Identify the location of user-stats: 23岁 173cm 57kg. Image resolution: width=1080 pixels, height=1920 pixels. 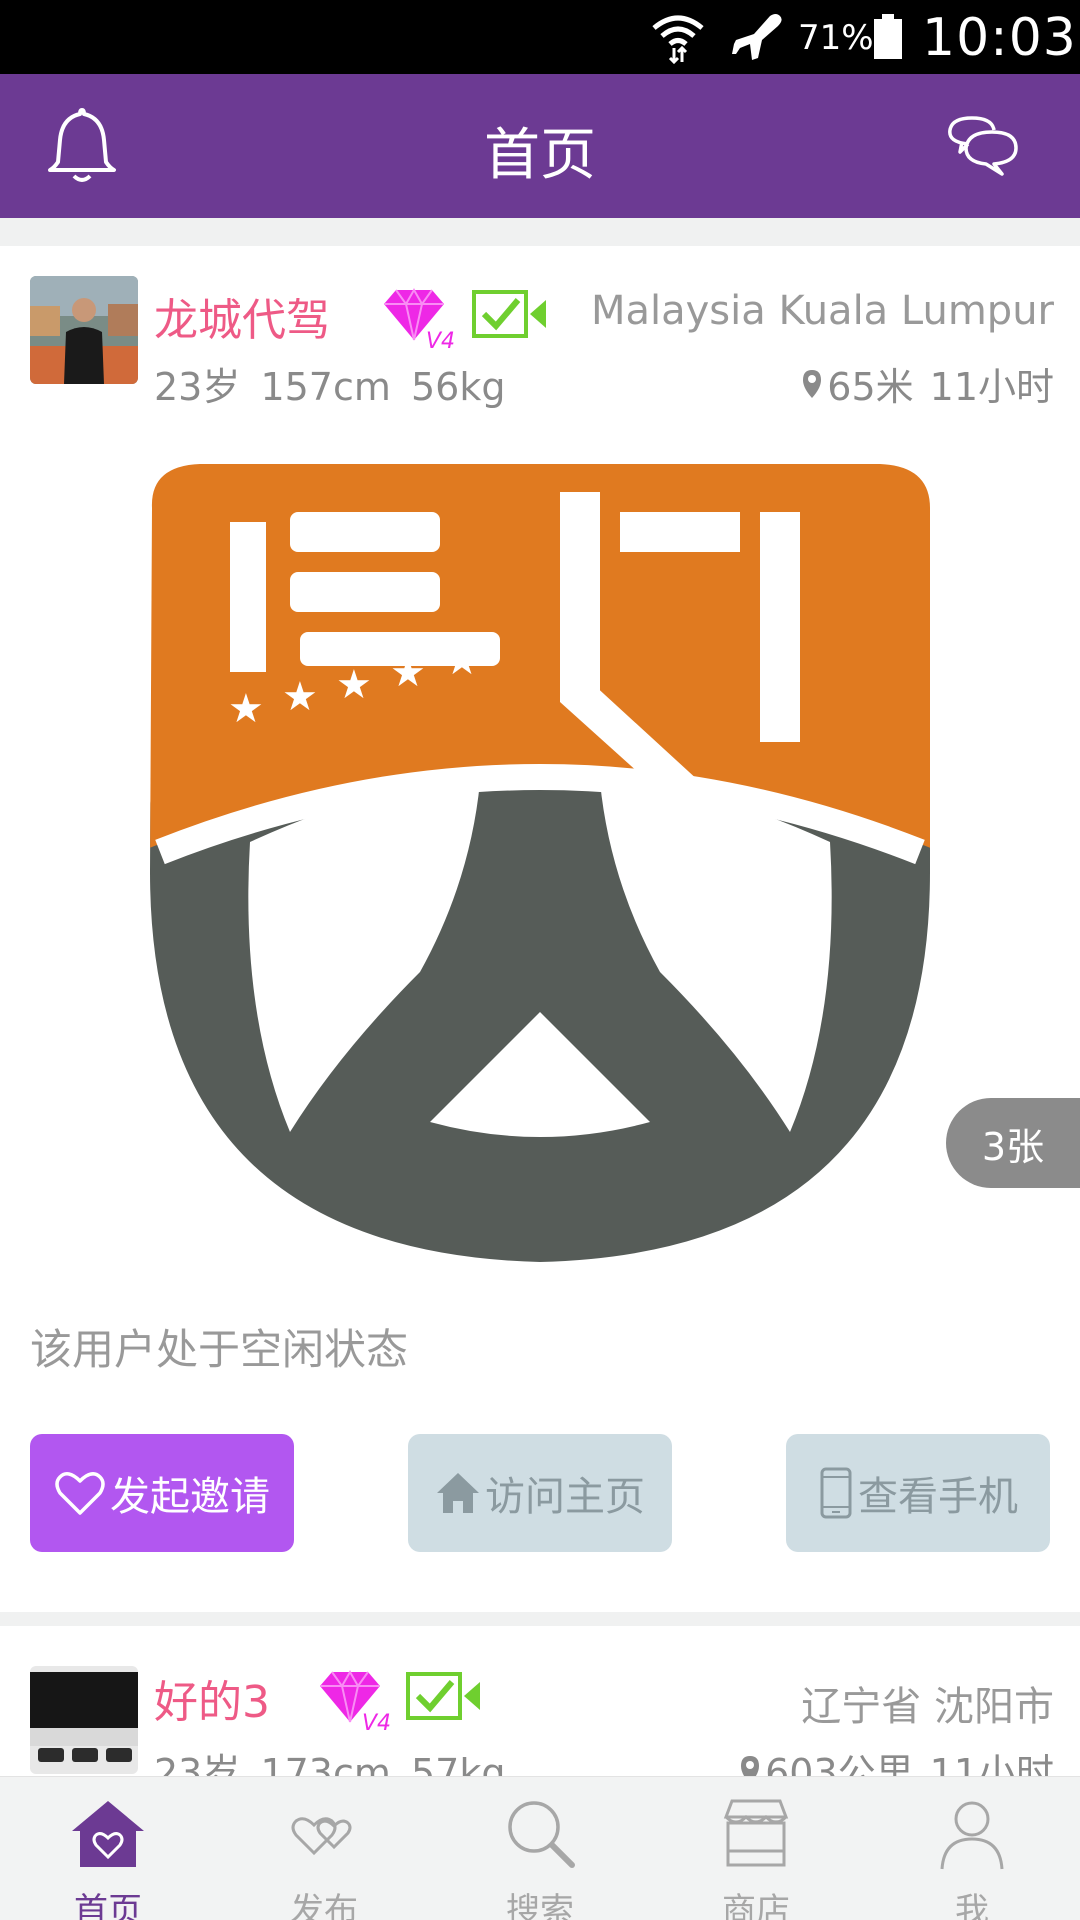
(329, 1759).